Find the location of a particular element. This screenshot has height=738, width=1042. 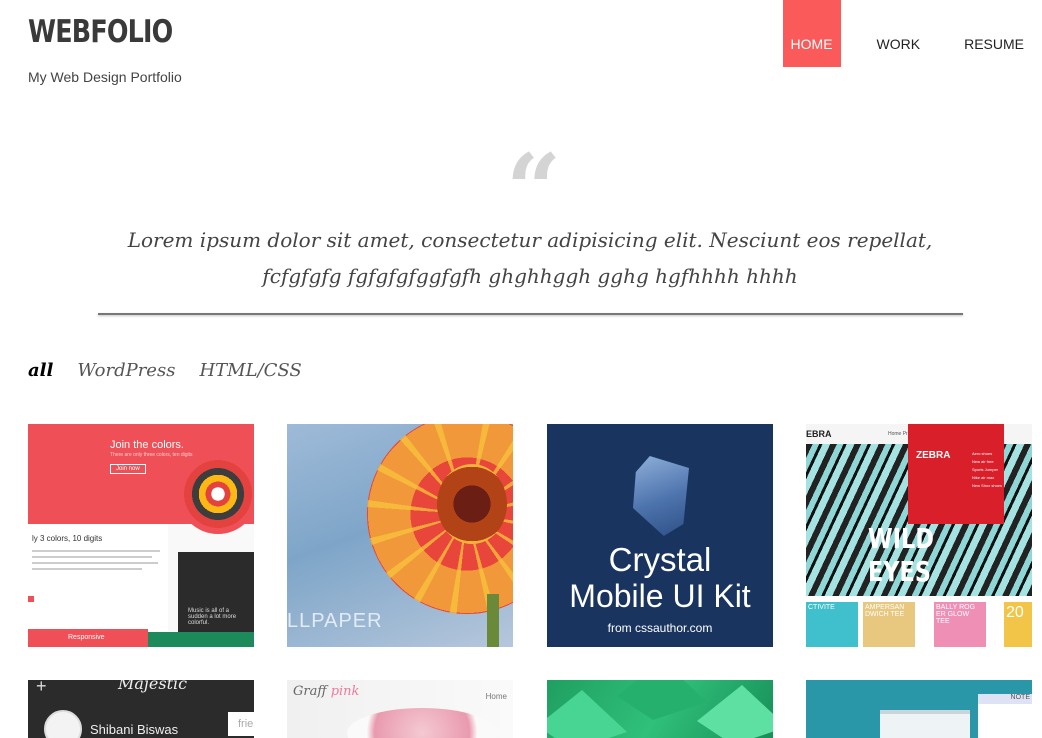

filter-all: all is located at coordinates (40, 370).